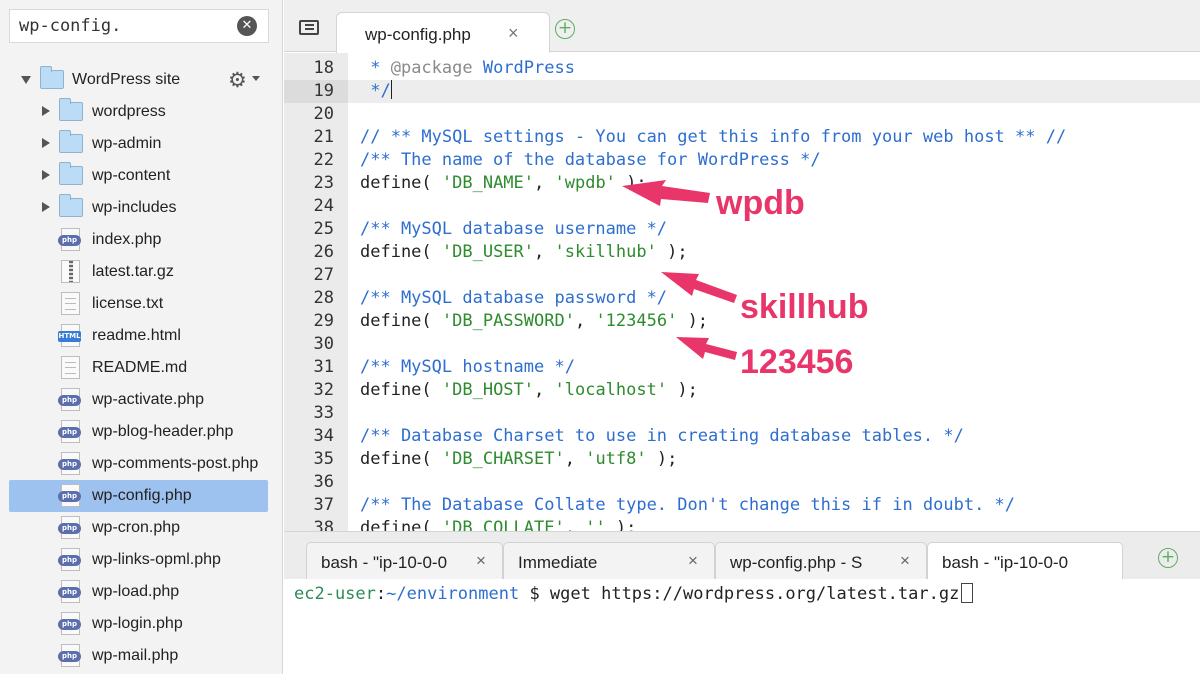 Image resolution: width=1200 pixels, height=674 pixels. I want to click on tree-item: license.txt, so click(141, 304).